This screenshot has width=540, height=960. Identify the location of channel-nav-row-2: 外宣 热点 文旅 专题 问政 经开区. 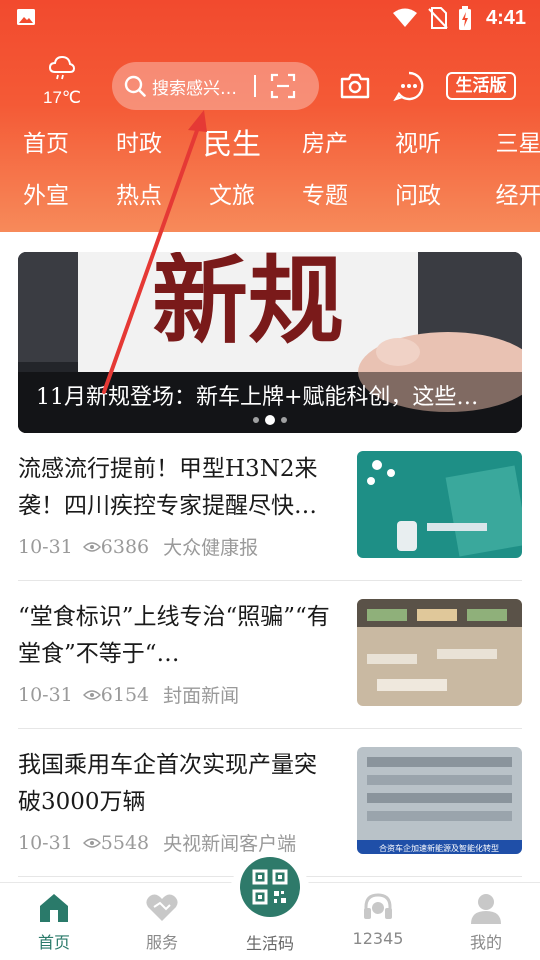
(270, 196).